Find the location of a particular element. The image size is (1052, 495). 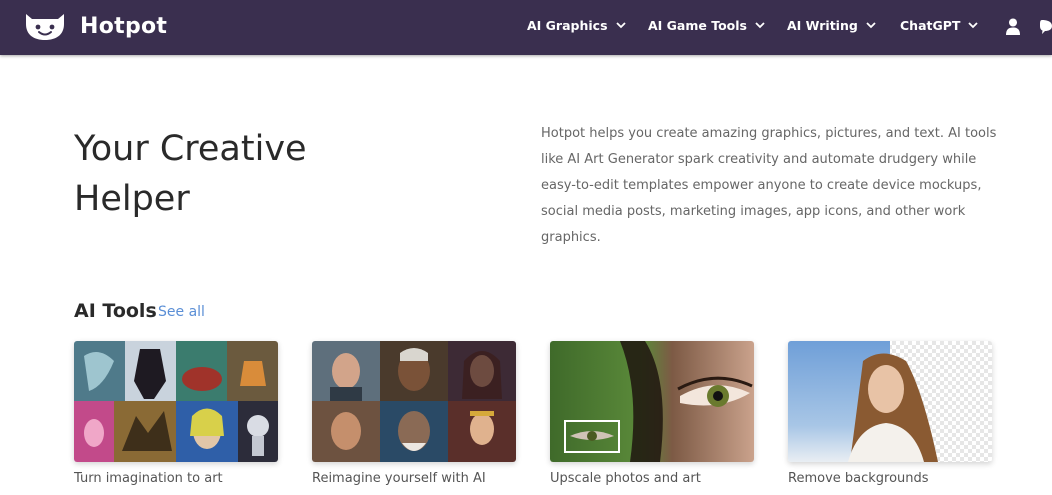

tool-card-background-remover: Remove backgrounds is located at coordinates (890, 413).